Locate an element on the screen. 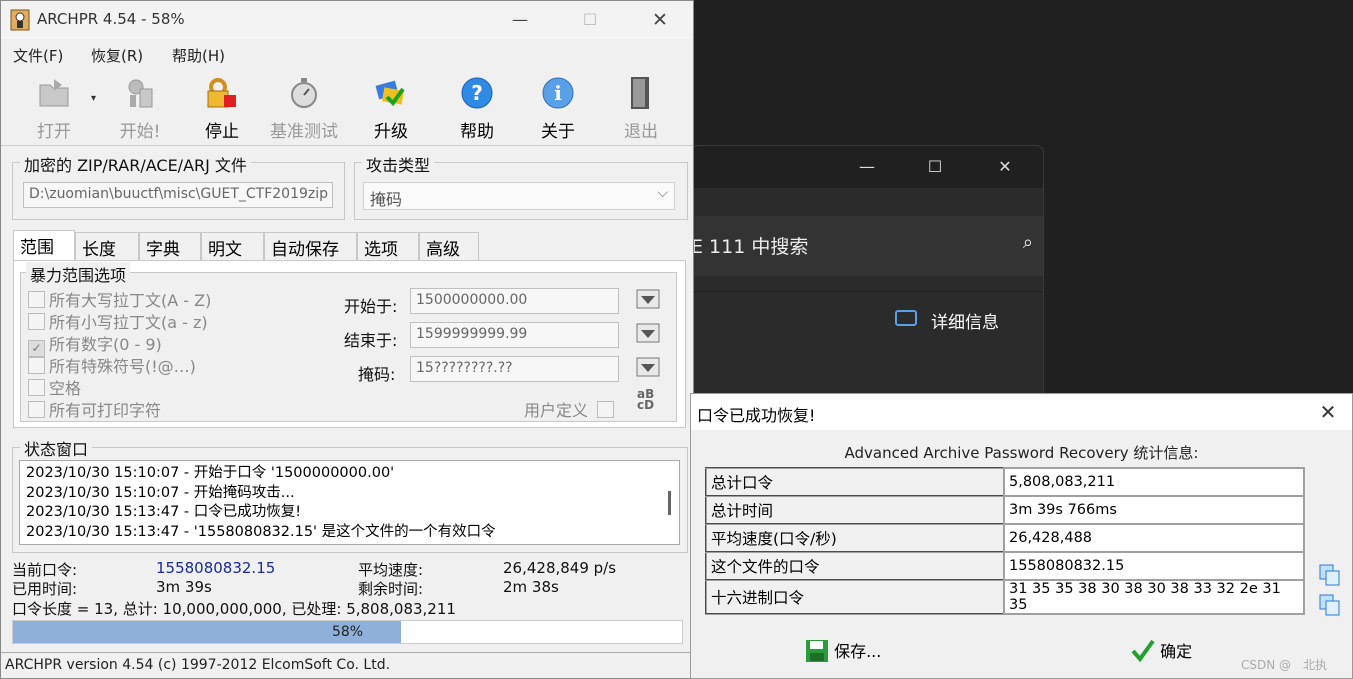 The height and width of the screenshot is (679, 1353). table-row: 总计口令 5,808,083,211 is located at coordinates (1005, 482).